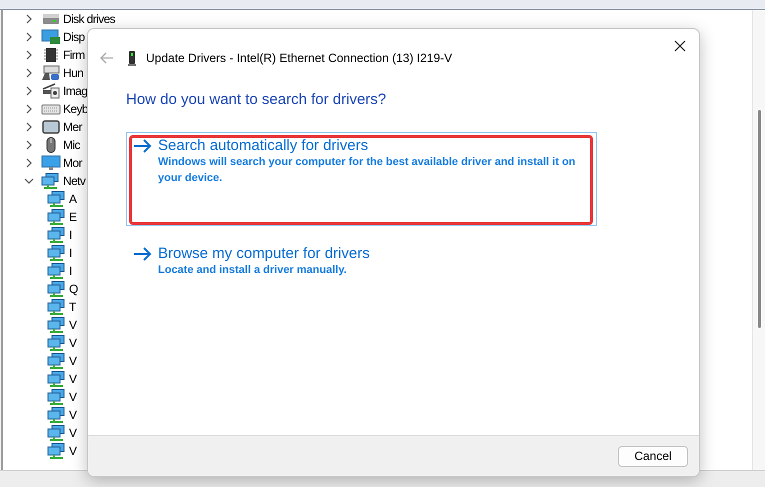  I want to click on scrollbar-thumb, so click(759, 219).